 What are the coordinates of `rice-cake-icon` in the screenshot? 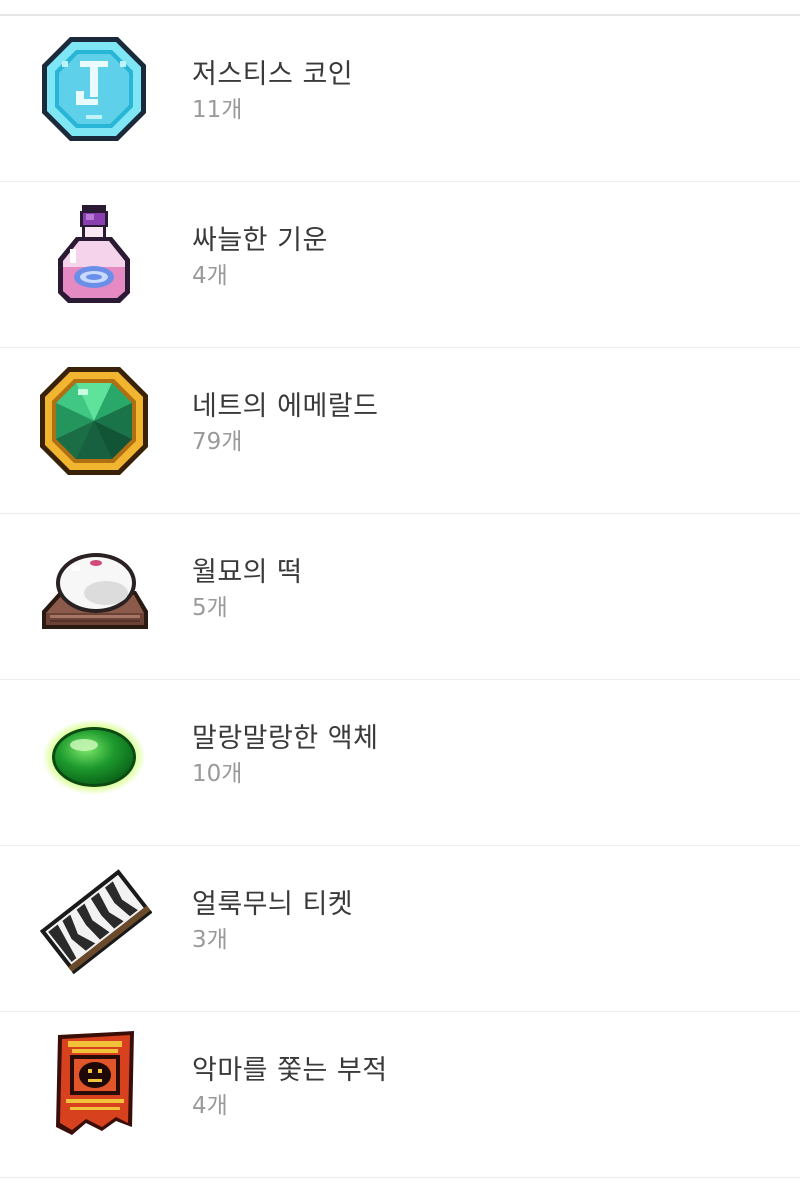 It's located at (94, 587).